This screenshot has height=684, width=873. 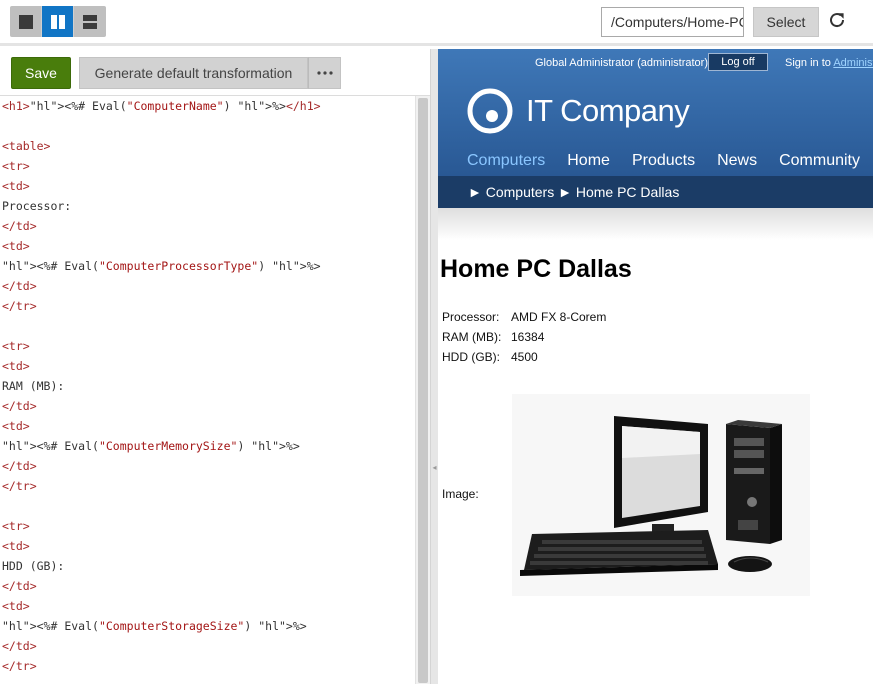 I want to click on site-name: IT Company, so click(x=608, y=110).